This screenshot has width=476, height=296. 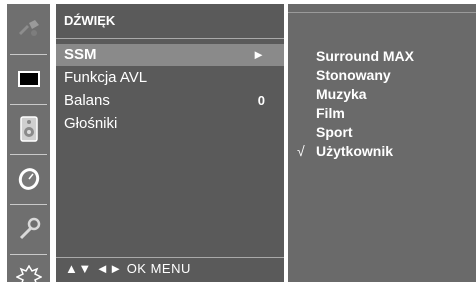 What do you see at coordinates (28, 29) in the screenshot?
I see `setup-icon` at bounding box center [28, 29].